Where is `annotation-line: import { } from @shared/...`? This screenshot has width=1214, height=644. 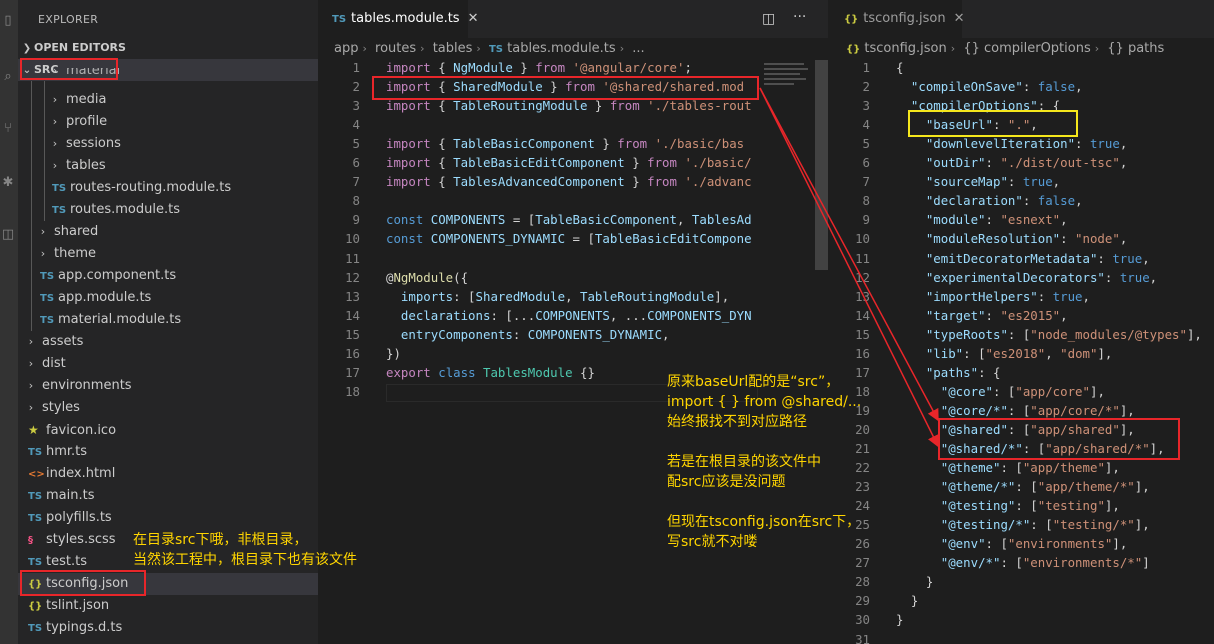 annotation-line: import { } from @shared/... is located at coordinates (764, 402).